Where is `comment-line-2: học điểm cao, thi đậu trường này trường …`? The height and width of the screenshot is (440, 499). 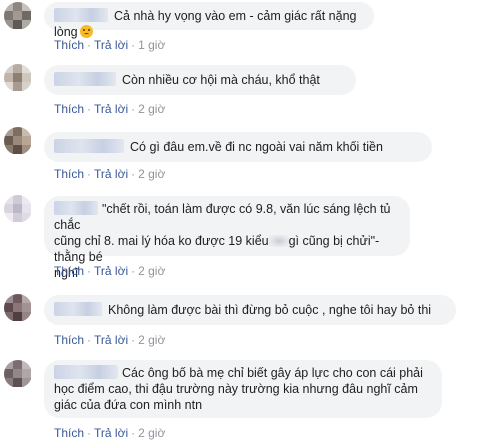 comment-line-2: học điểm cao, thi đậu trường này trường … is located at coordinates (236, 389).